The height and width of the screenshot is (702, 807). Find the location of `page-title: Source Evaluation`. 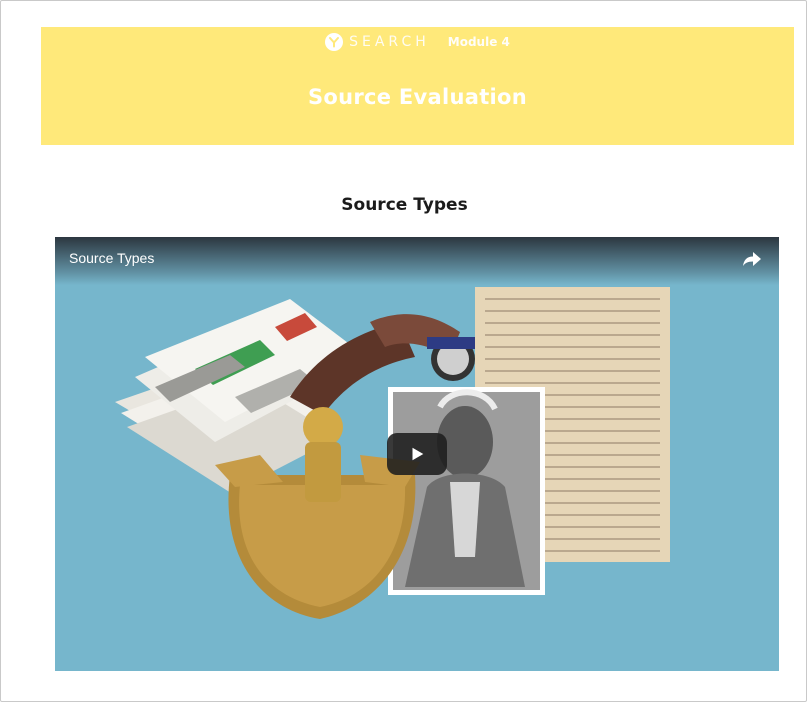

page-title: Source Evaluation is located at coordinates (417, 97).